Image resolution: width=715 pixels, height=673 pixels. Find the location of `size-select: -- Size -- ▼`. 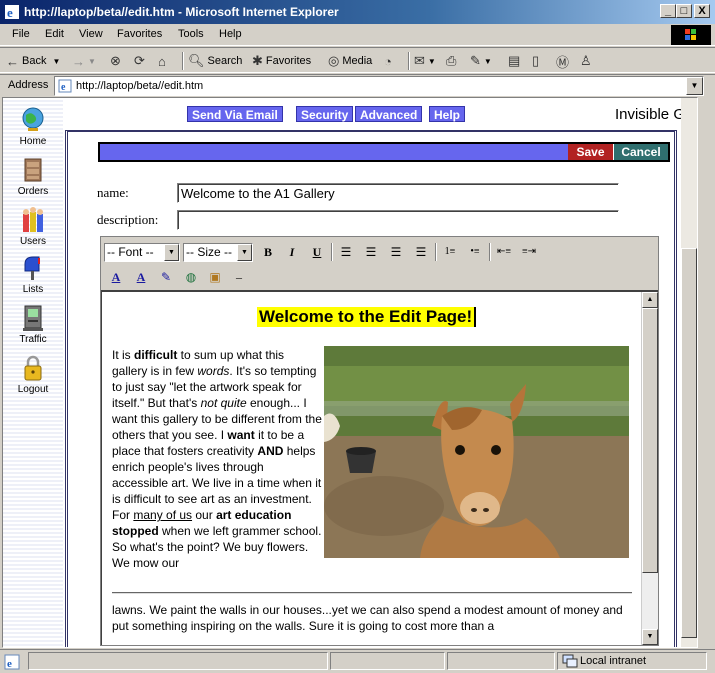

size-select: -- Size -- ▼ is located at coordinates (218, 252).